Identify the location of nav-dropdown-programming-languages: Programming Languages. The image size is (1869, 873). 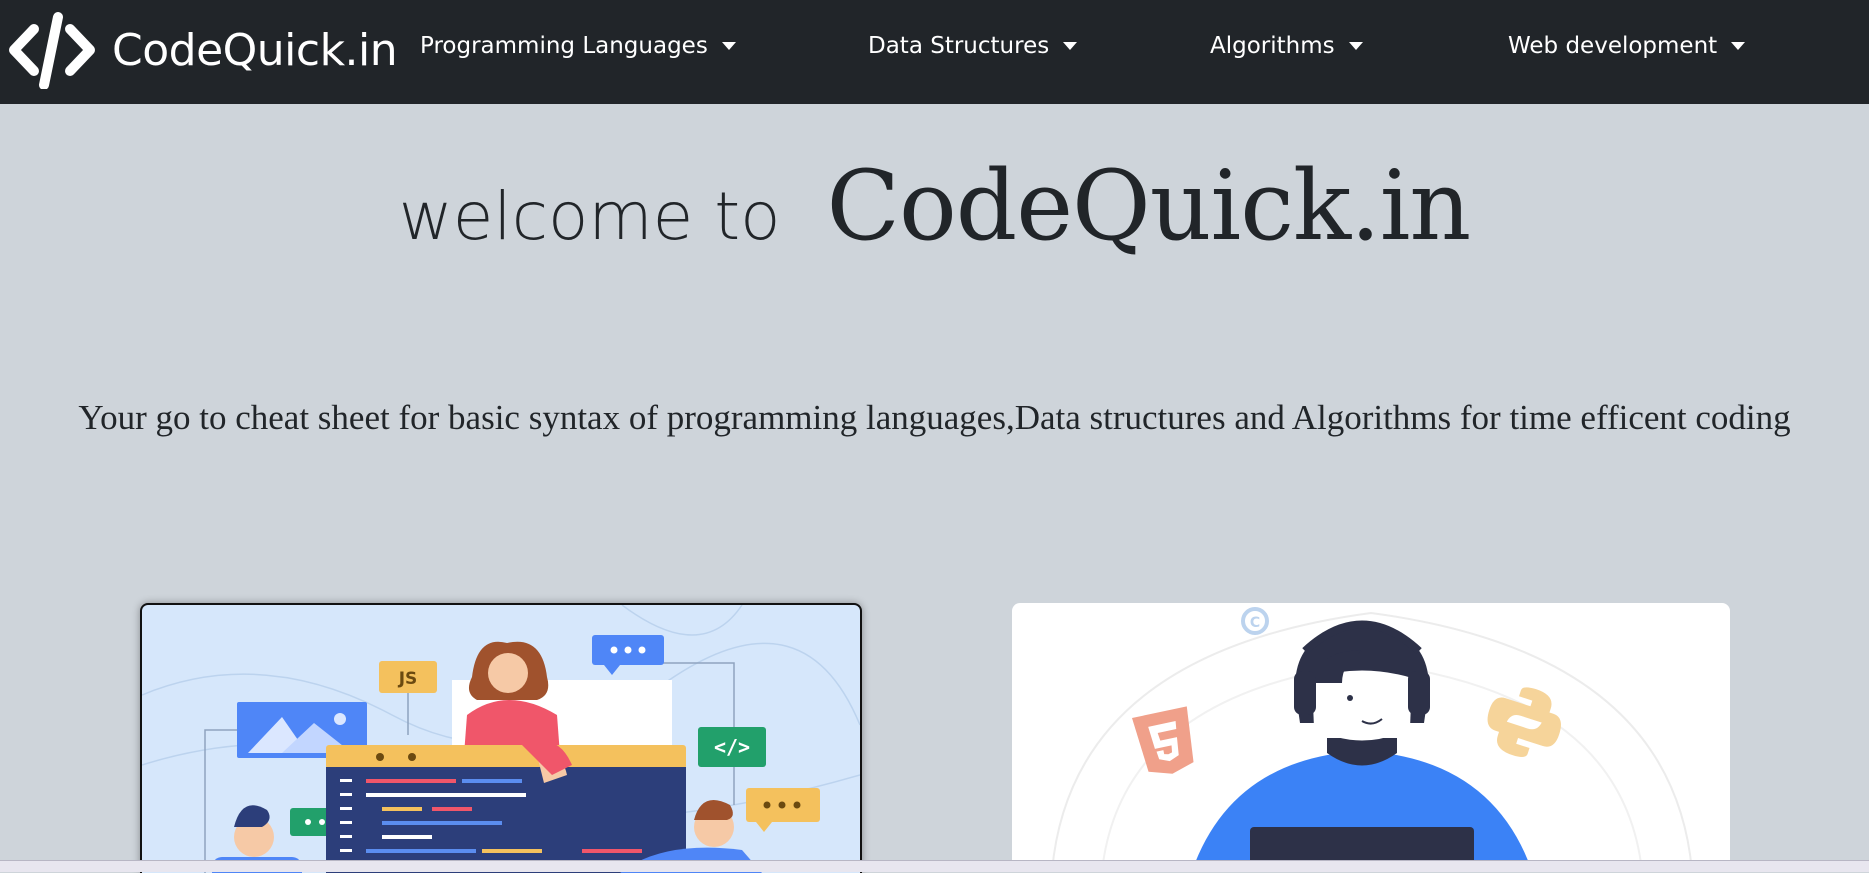
(578, 46).